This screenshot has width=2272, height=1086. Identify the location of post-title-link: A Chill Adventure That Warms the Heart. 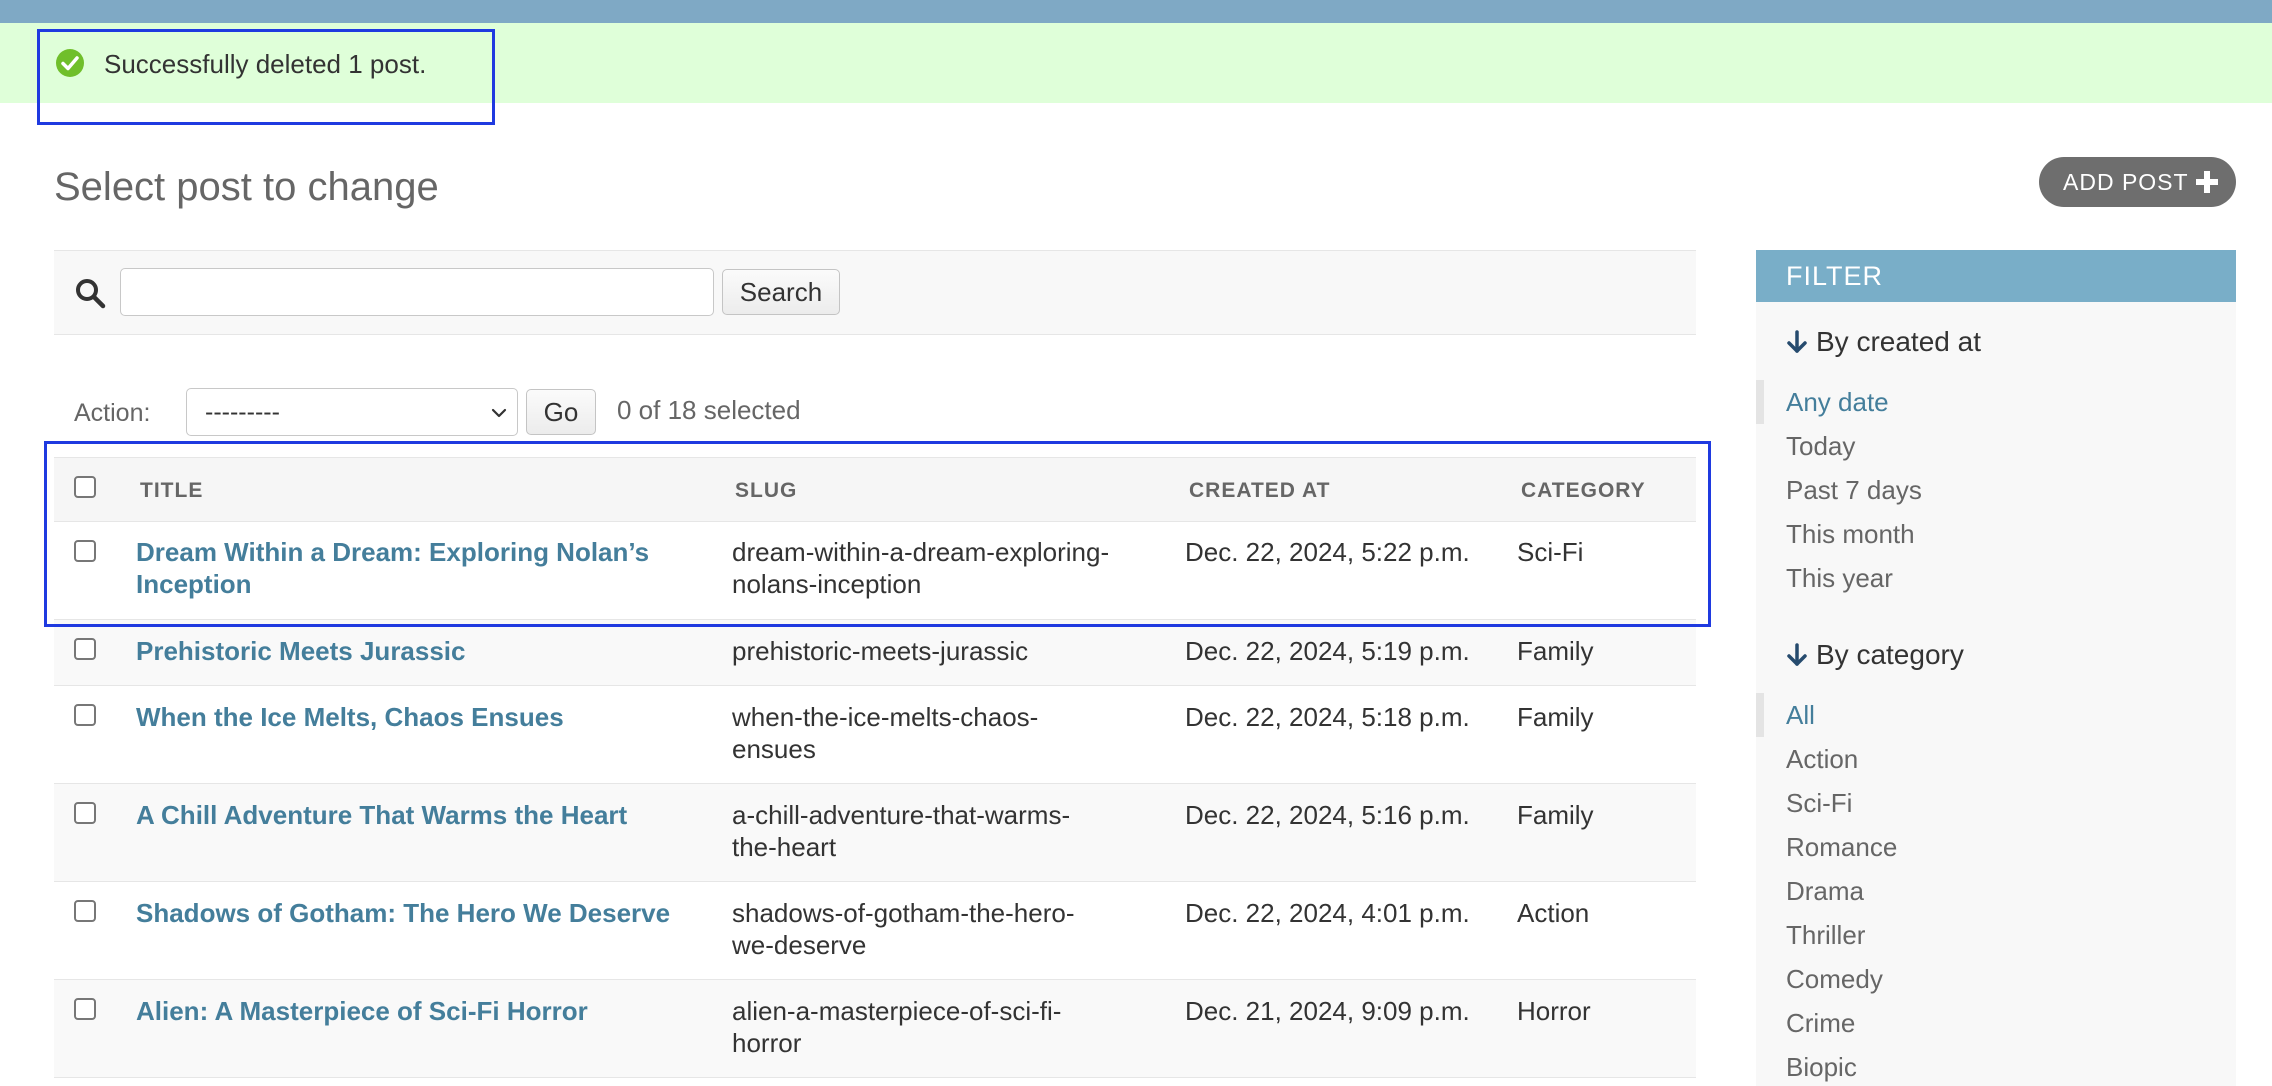
(381, 815).